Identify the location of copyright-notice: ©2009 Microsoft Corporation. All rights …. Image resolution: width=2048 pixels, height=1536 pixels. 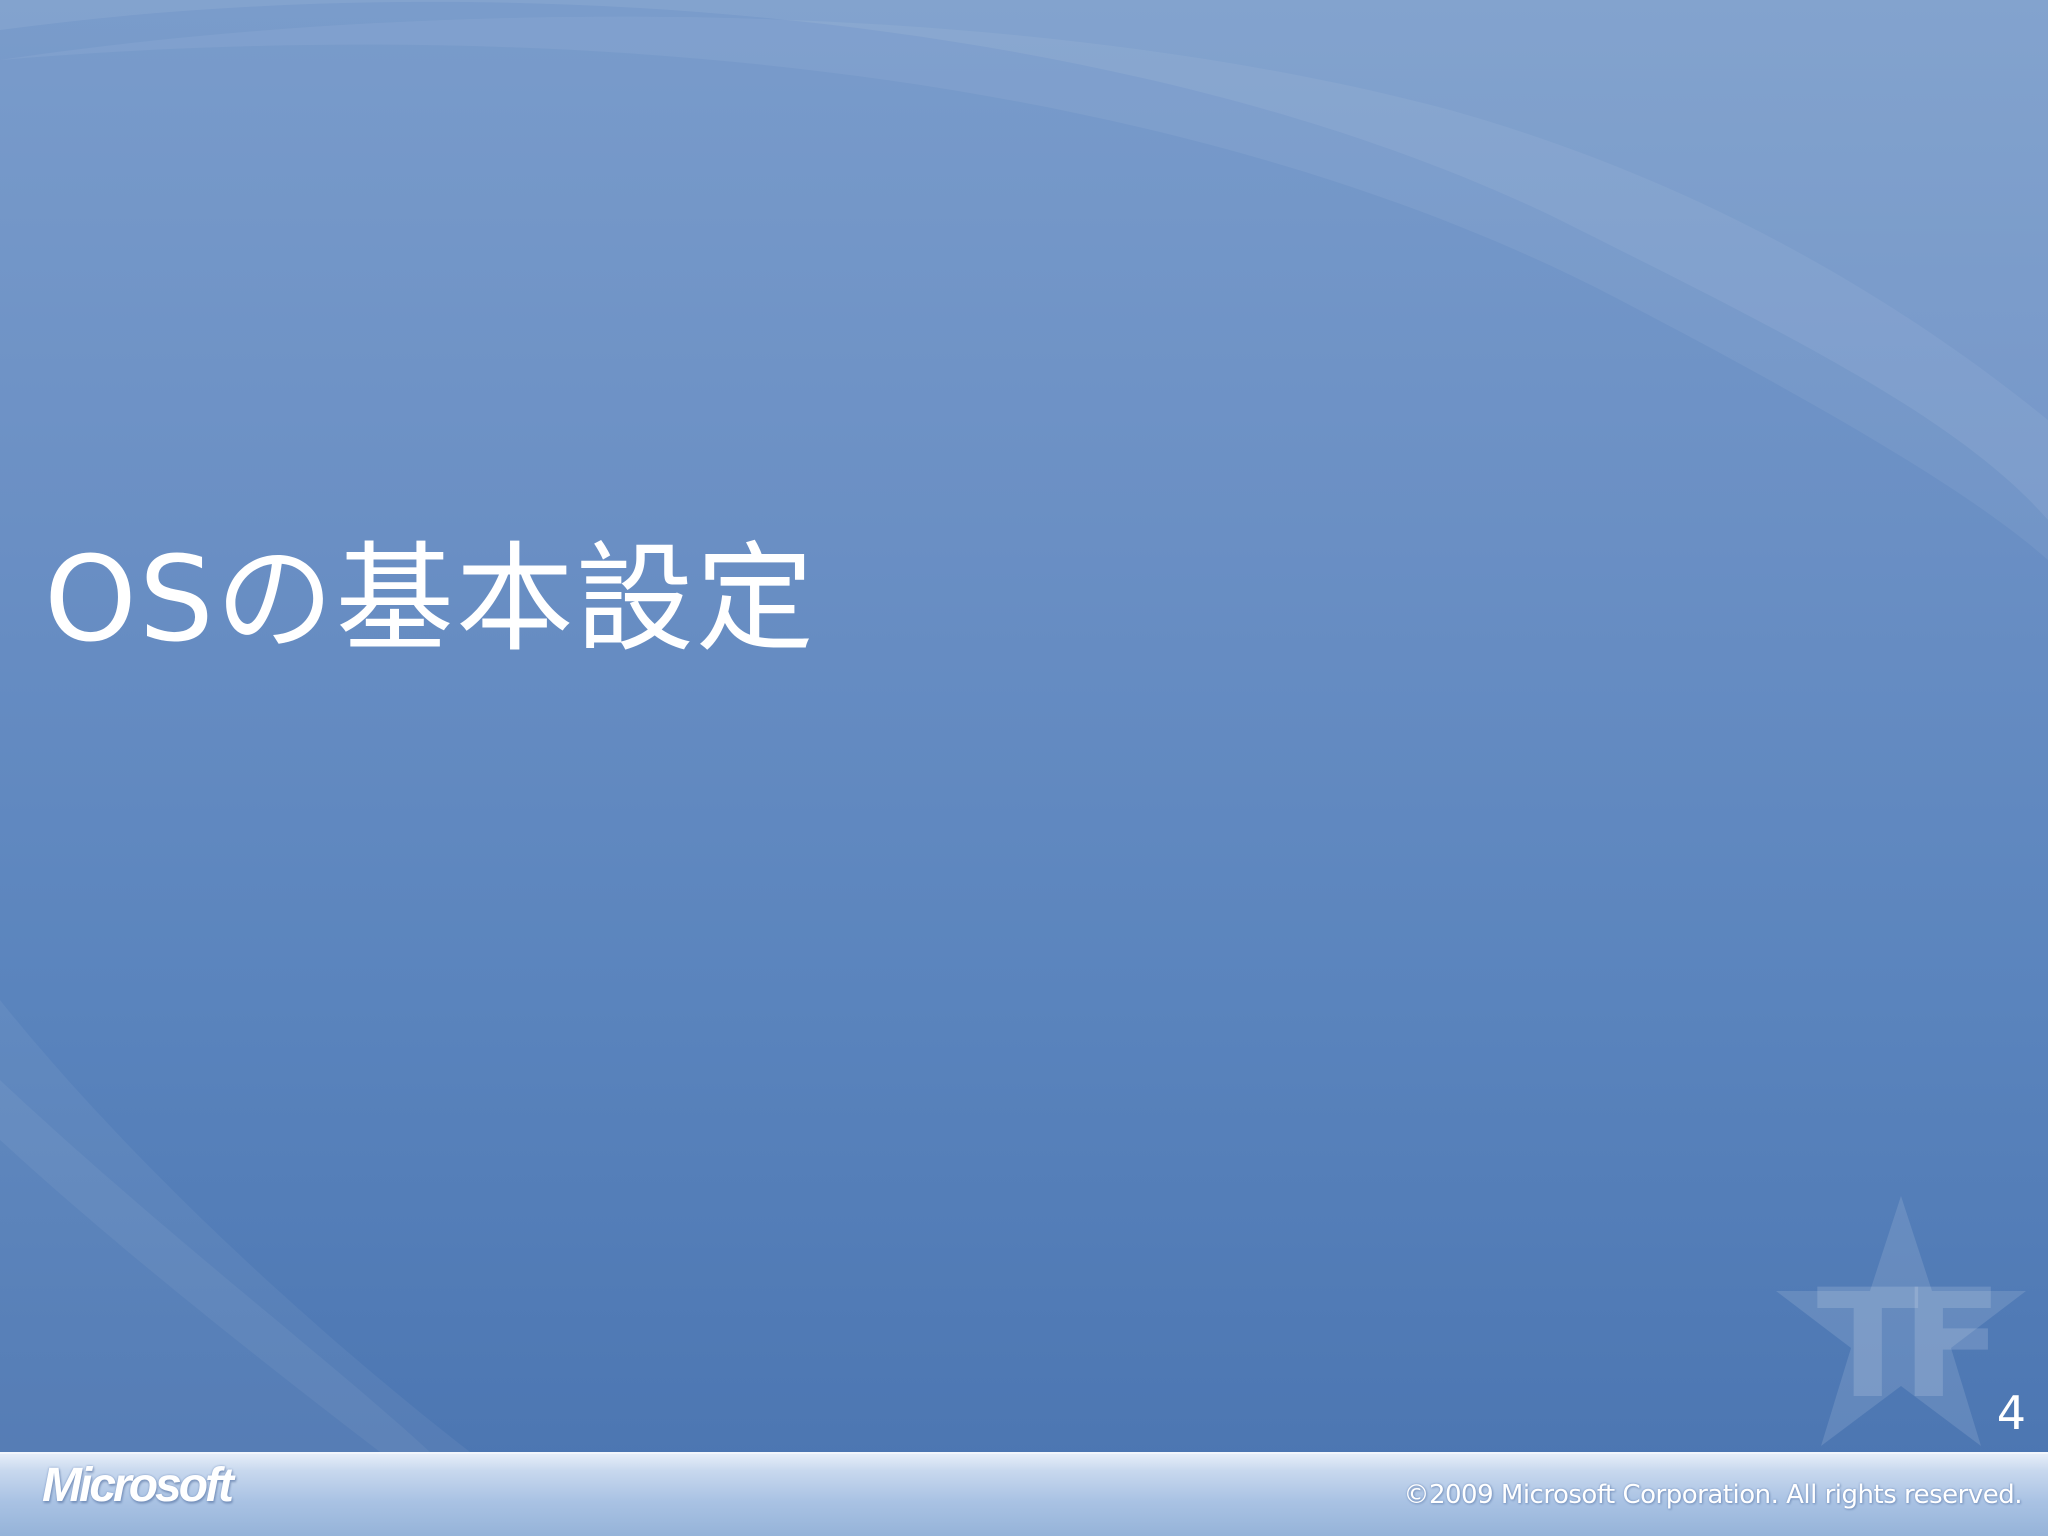
(1712, 1495).